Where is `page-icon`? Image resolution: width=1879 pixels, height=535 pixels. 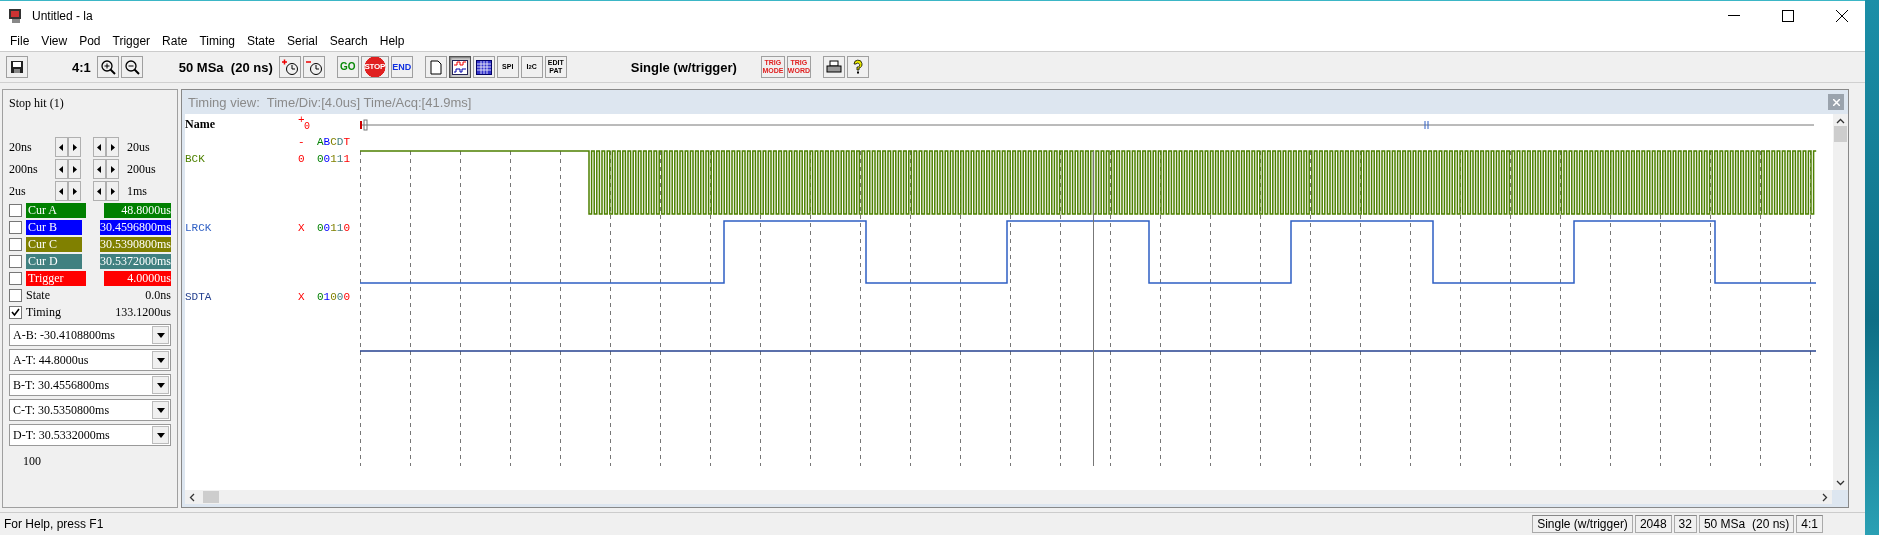 page-icon is located at coordinates (435, 67).